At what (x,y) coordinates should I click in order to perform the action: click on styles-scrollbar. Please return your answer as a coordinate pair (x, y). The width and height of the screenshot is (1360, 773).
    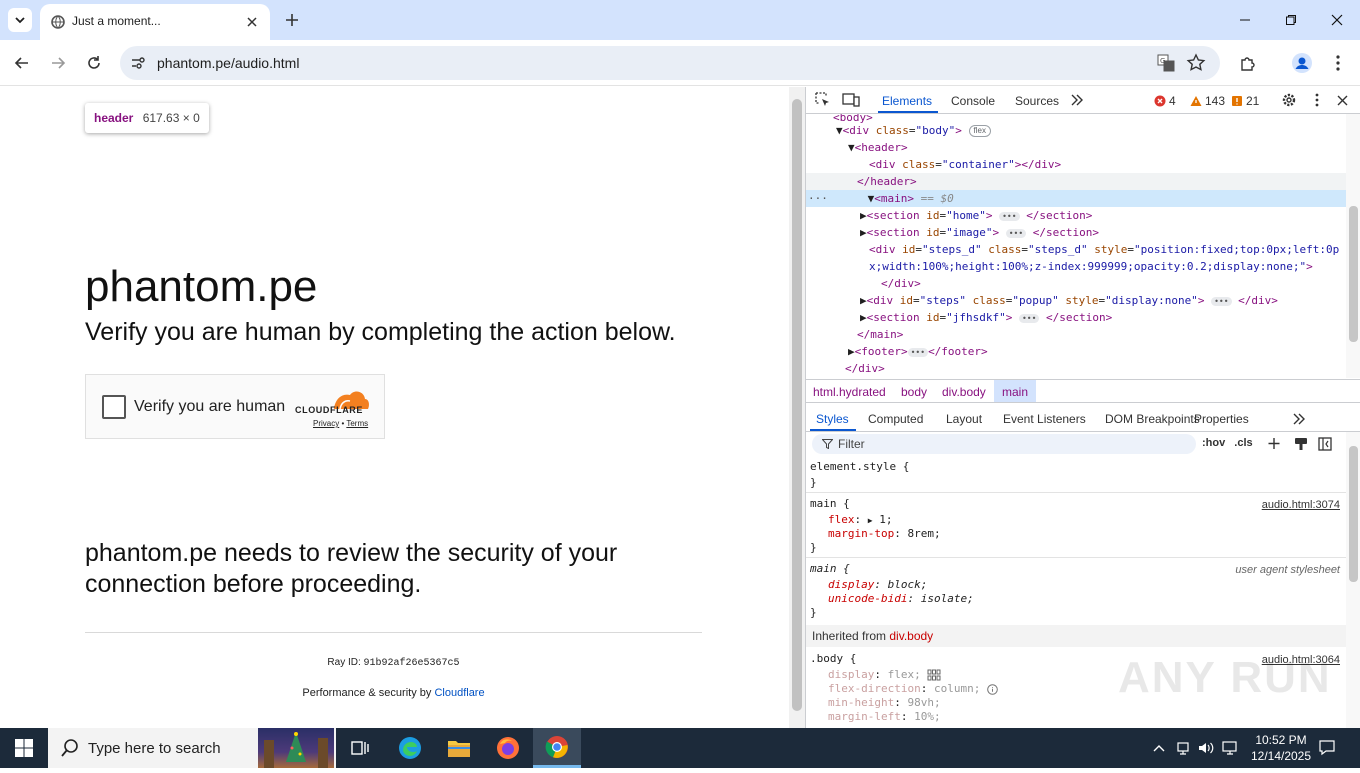
    Looking at the image, I should click on (1353, 580).